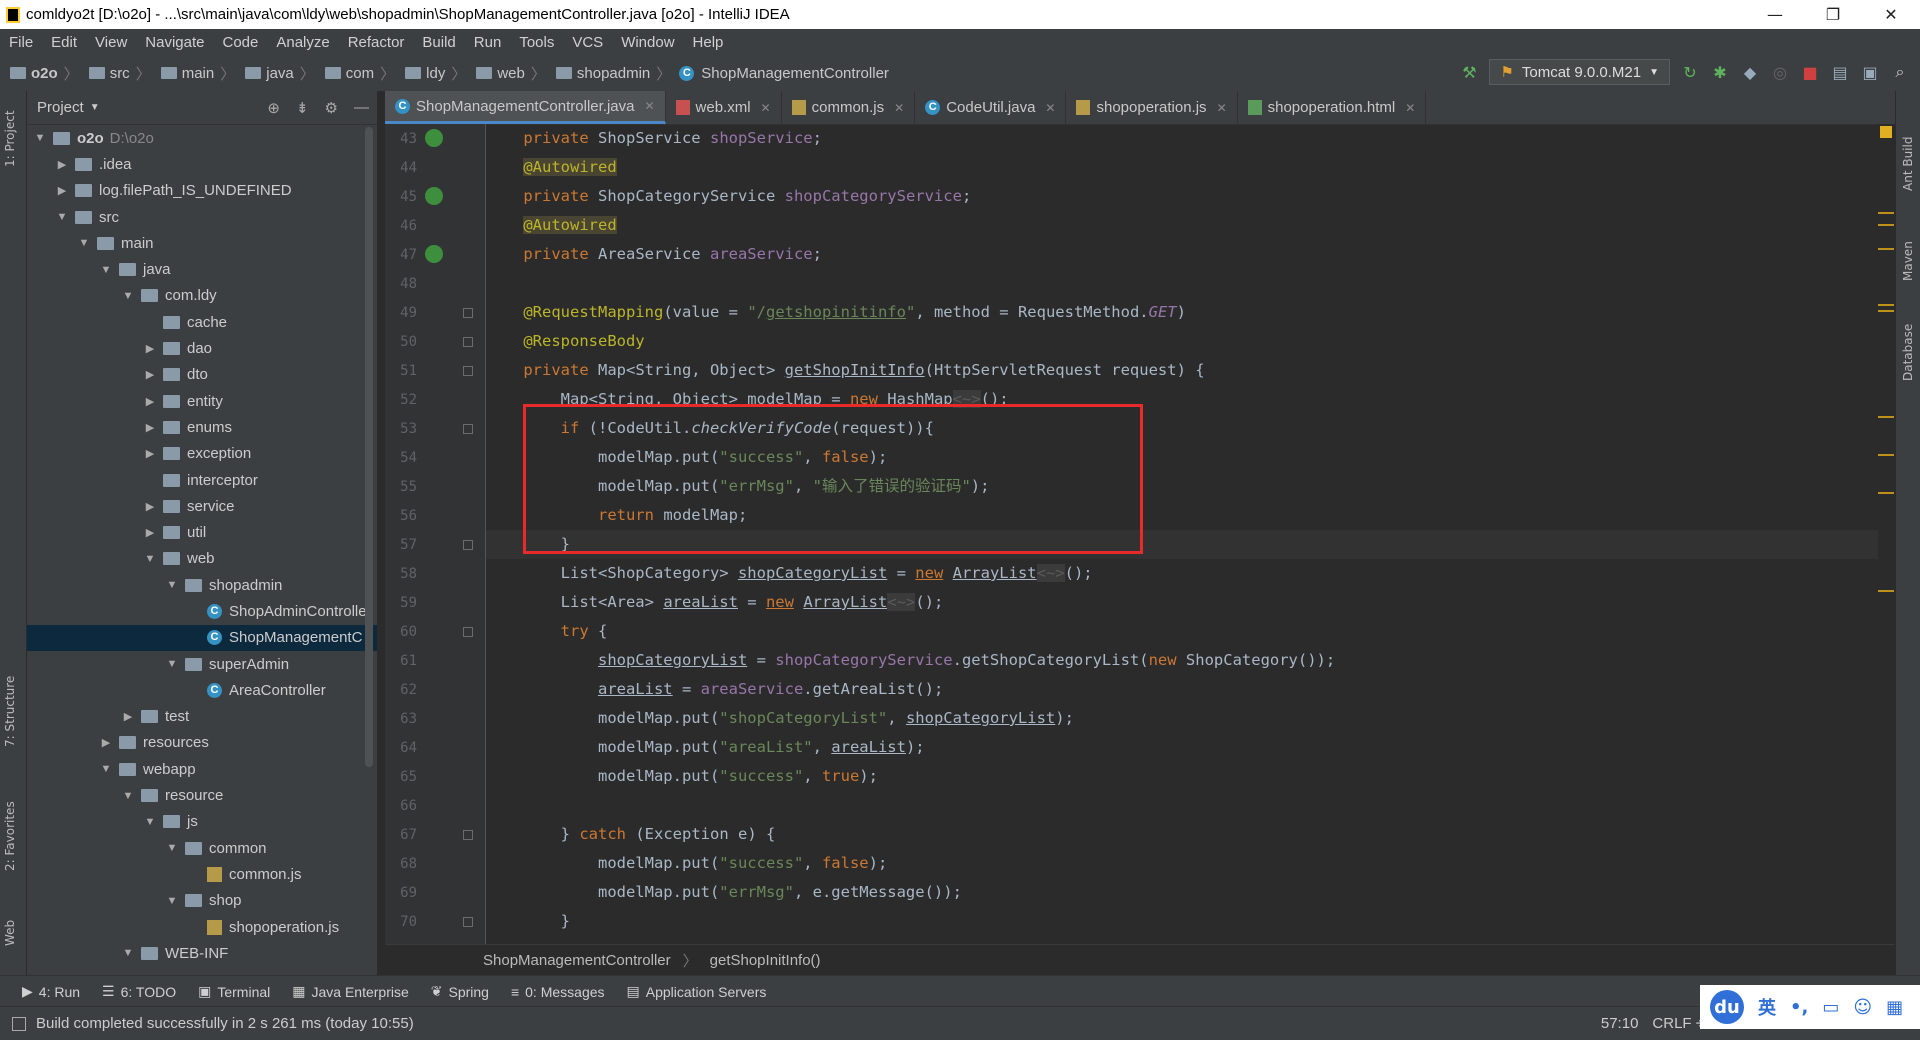 The image size is (1920, 1040). What do you see at coordinates (1908, 352) in the screenshot?
I see `database-tool-button: Database` at bounding box center [1908, 352].